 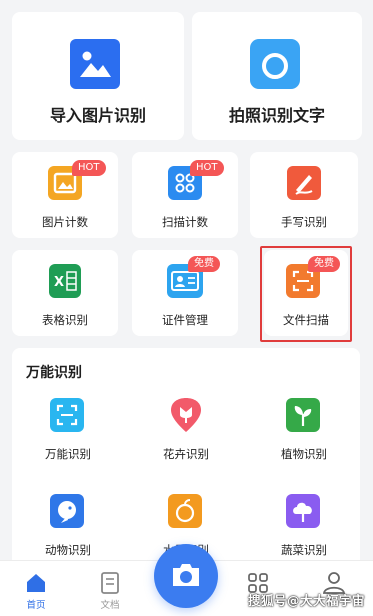 What do you see at coordinates (97, 115) in the screenshot?
I see `import-image-label: 导入图片识别` at bounding box center [97, 115].